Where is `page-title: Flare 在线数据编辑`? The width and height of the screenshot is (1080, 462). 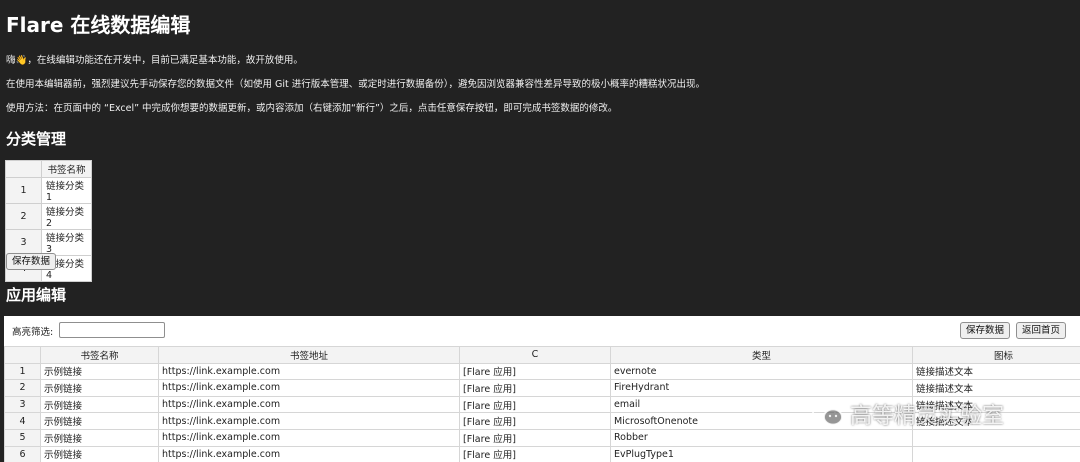
page-title: Flare 在线数据编辑 is located at coordinates (98, 25).